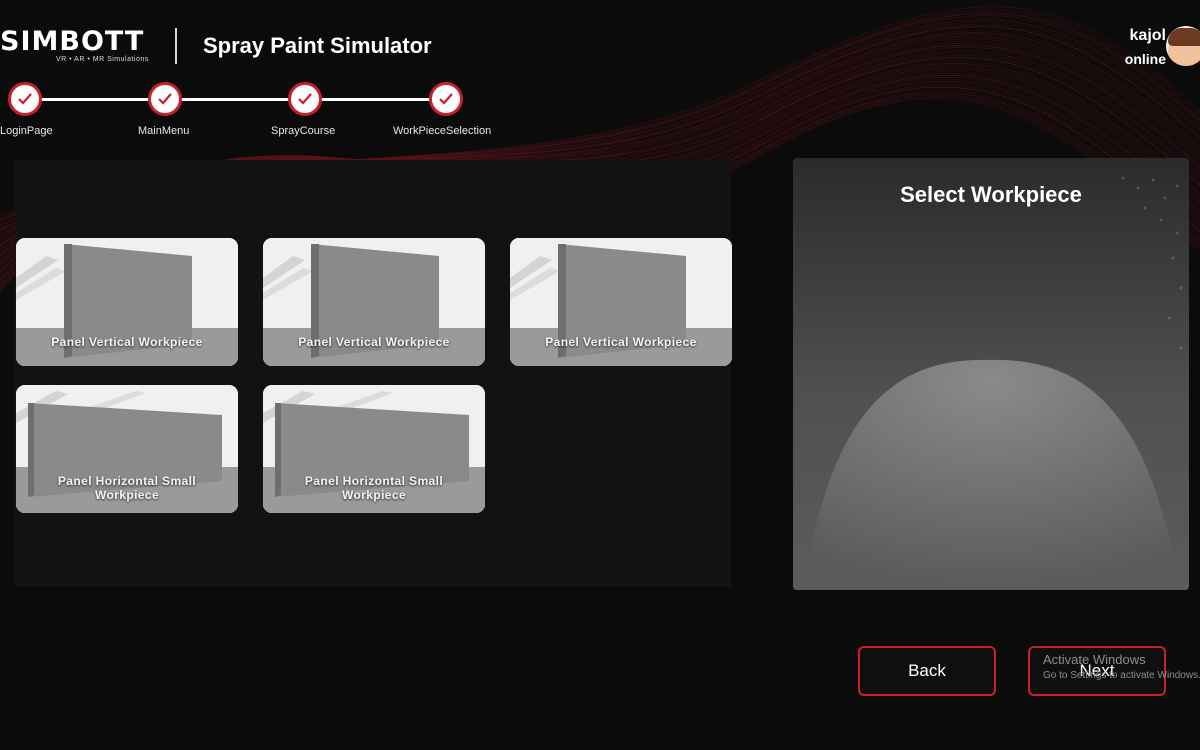 The height and width of the screenshot is (750, 1200). Describe the element at coordinates (1121, 675) in the screenshot. I see `watermark-line-2: Go to Settings to activate Windows.` at that location.